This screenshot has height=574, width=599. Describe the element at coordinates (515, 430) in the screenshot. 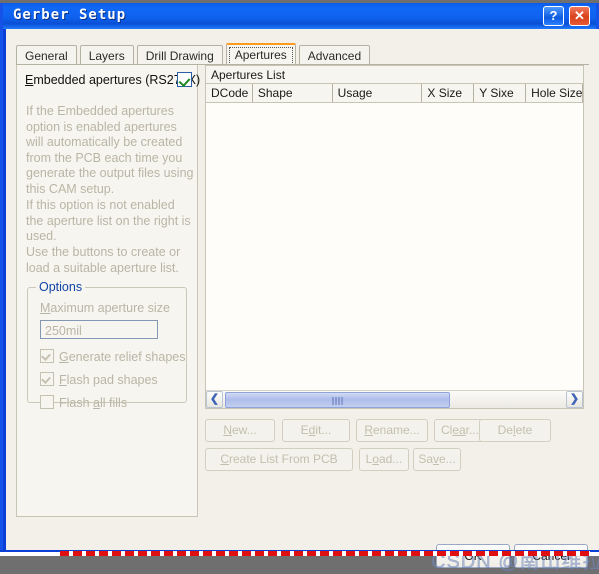

I see `delete-button: Delete` at that location.